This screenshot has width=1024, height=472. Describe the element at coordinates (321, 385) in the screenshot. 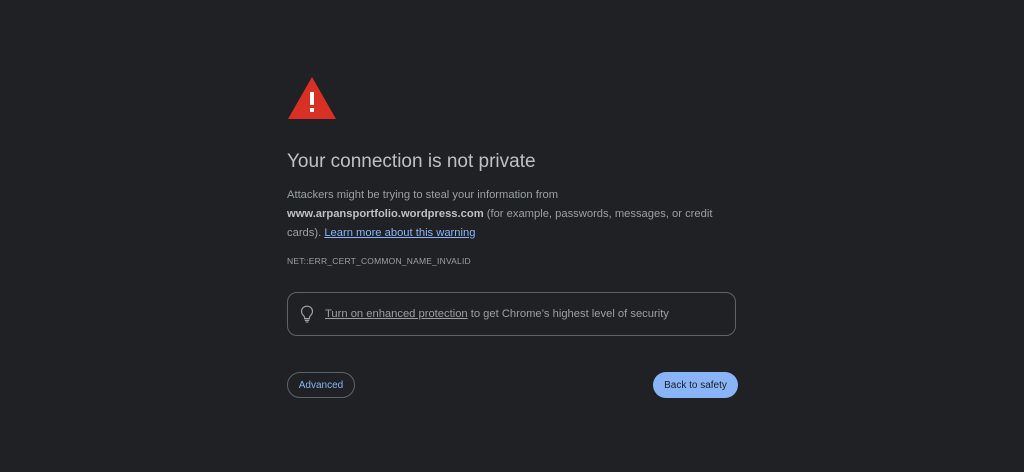

I see `advanced-button: Advanced` at that location.